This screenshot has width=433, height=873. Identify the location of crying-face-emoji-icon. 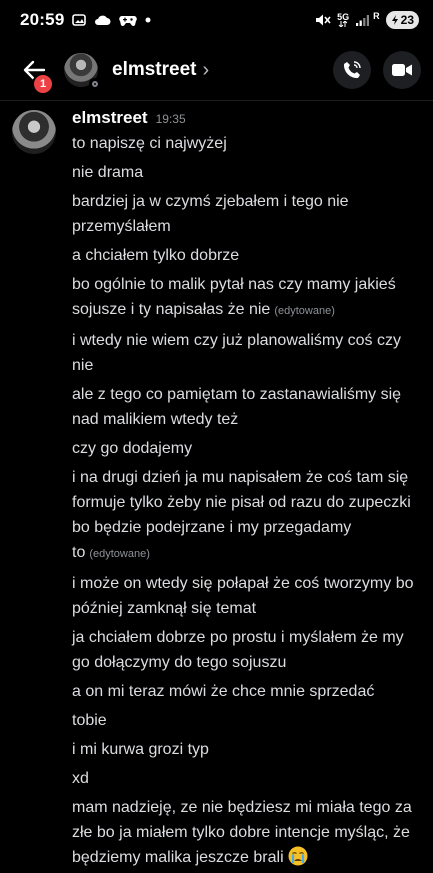
(298, 856).